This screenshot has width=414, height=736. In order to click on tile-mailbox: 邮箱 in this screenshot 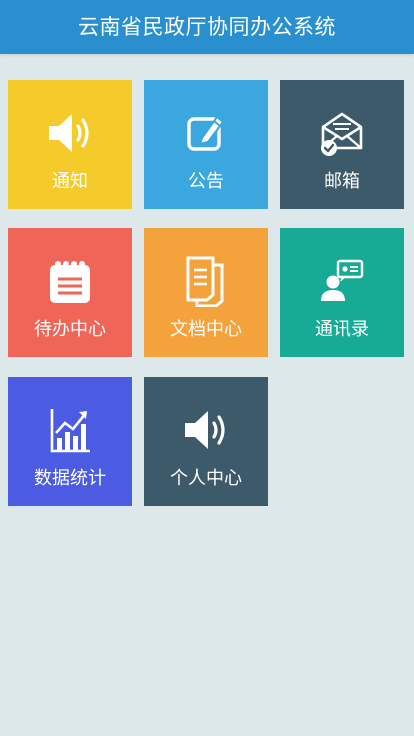, I will do `click(342, 144)`.